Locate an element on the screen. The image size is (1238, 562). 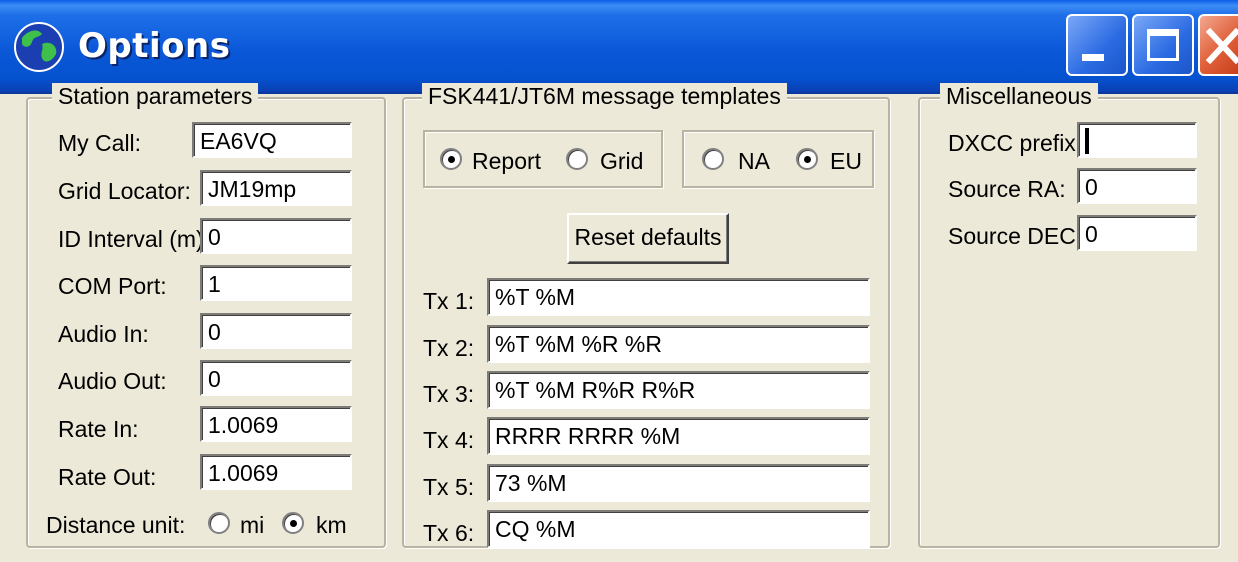
tx6-field: CQ %M is located at coordinates (678, 529).